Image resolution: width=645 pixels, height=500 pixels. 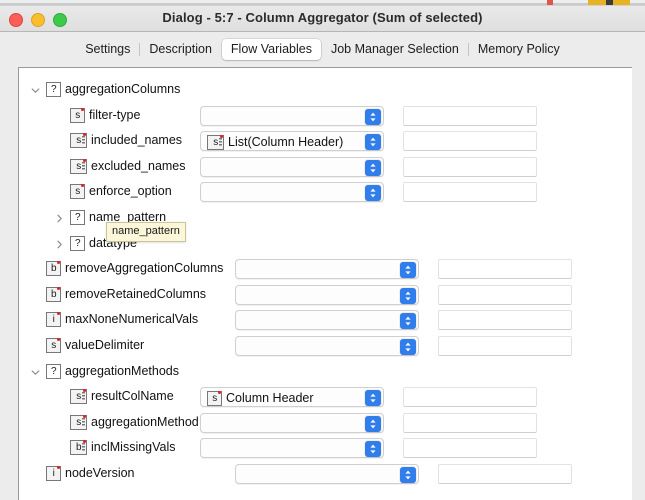 What do you see at coordinates (638, 283) in the screenshot?
I see `panel-right-gutter` at bounding box center [638, 283].